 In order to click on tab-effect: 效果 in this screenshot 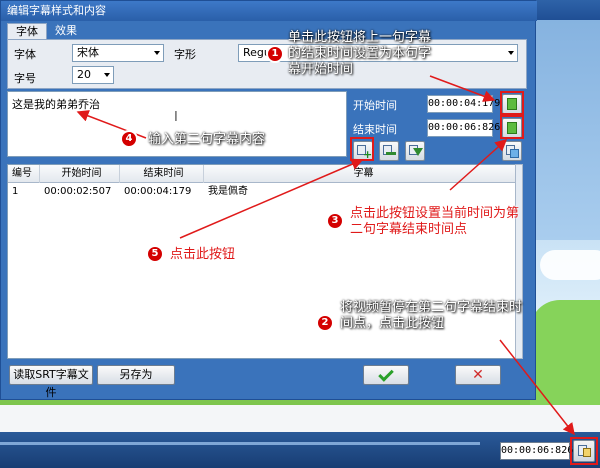, I will do `click(66, 31)`.